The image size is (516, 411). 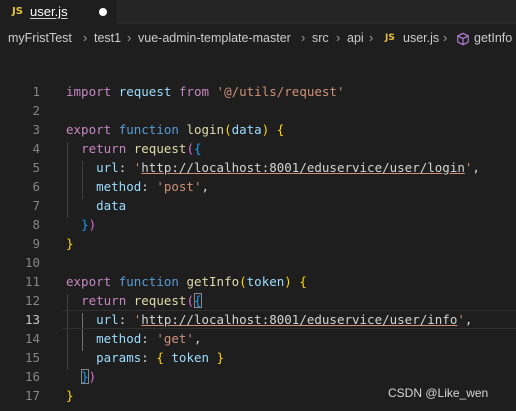 I want to click on code-token: return, so click(x=104, y=300).